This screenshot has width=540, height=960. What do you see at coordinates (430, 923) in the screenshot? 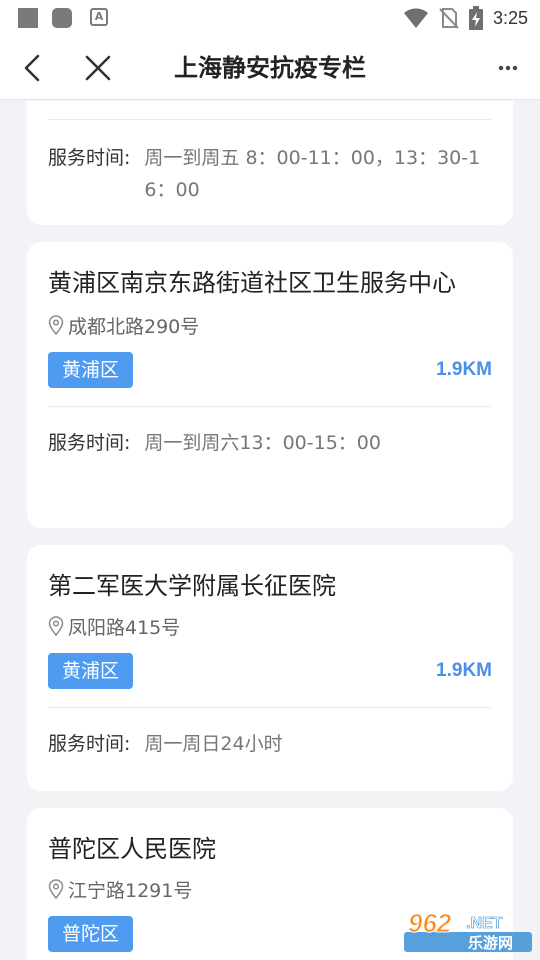
I see `watermark-number: 962` at bounding box center [430, 923].